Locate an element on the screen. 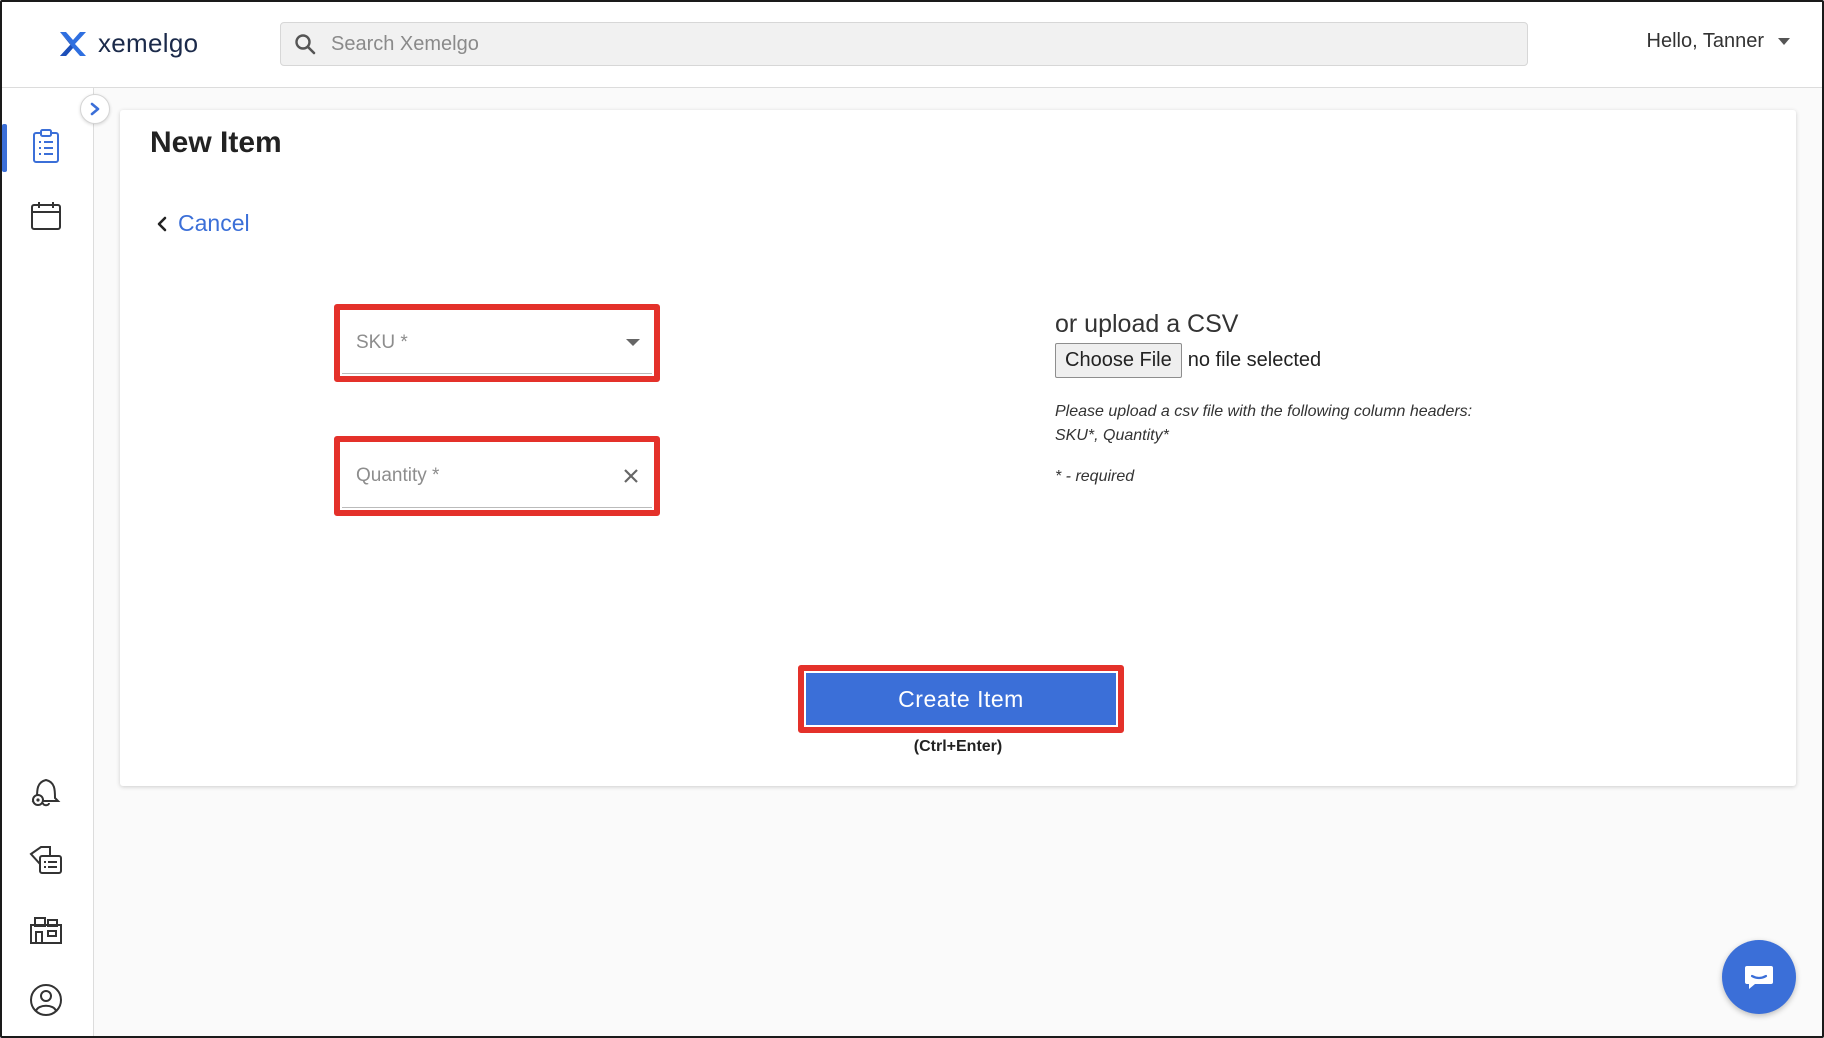 The width and height of the screenshot is (1824, 1038). building-icon is located at coordinates (46, 930).